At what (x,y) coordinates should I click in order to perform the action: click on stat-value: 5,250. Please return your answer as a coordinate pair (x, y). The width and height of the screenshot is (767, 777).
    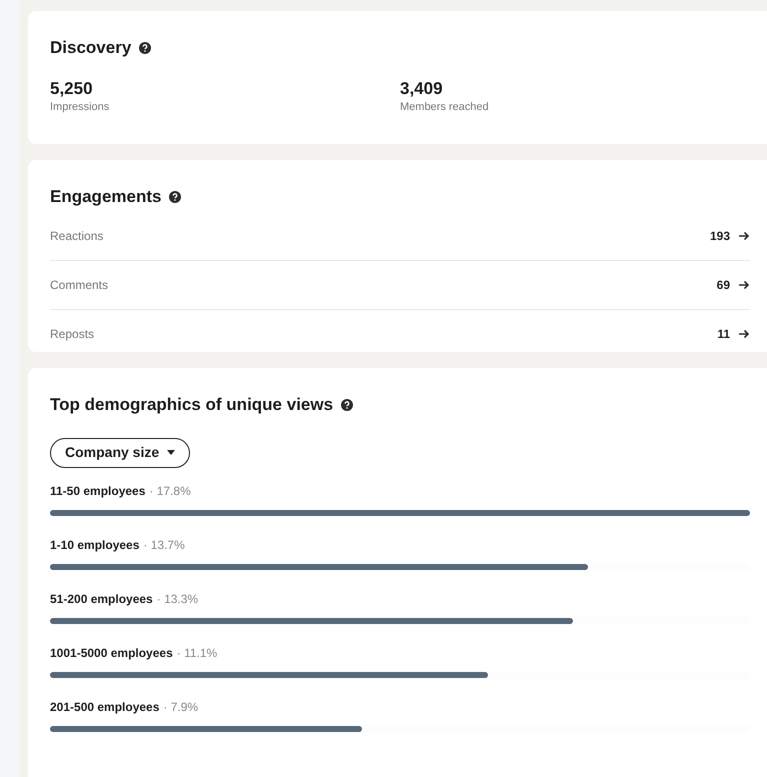
    Looking at the image, I should click on (72, 88).